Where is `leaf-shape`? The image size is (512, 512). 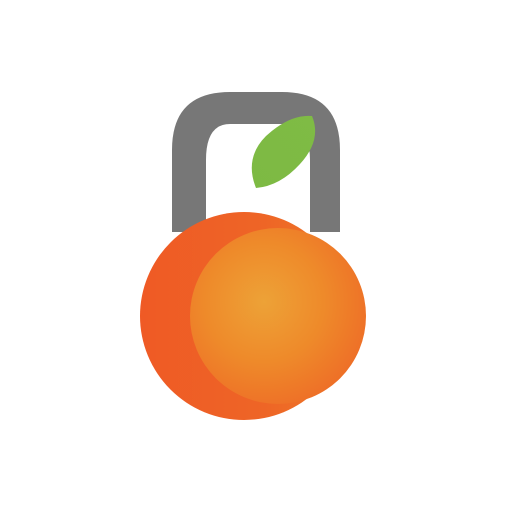
leaf-shape is located at coordinates (283, 151).